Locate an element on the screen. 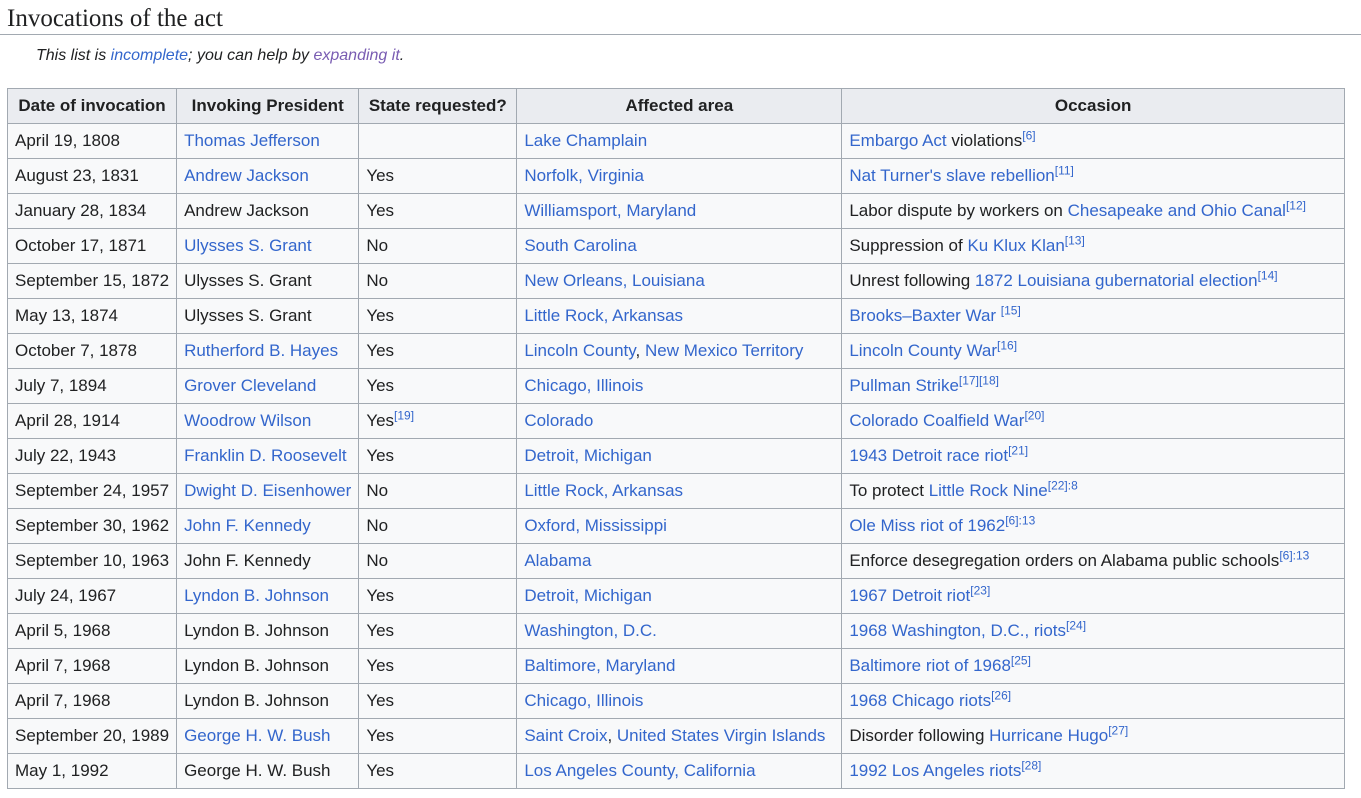  citation-link: [6] is located at coordinates (1028, 135).